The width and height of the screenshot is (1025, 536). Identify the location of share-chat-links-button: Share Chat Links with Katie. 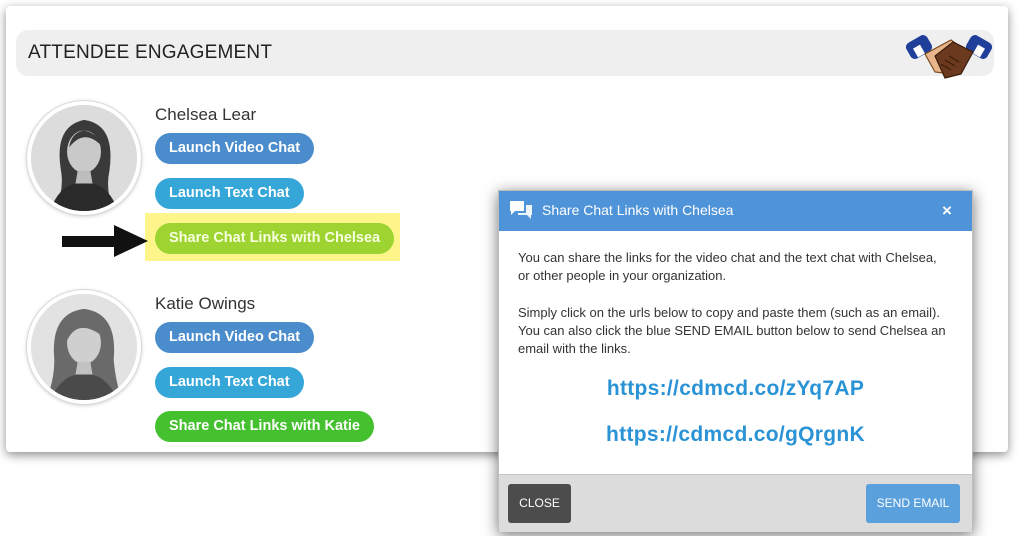
(264, 426).